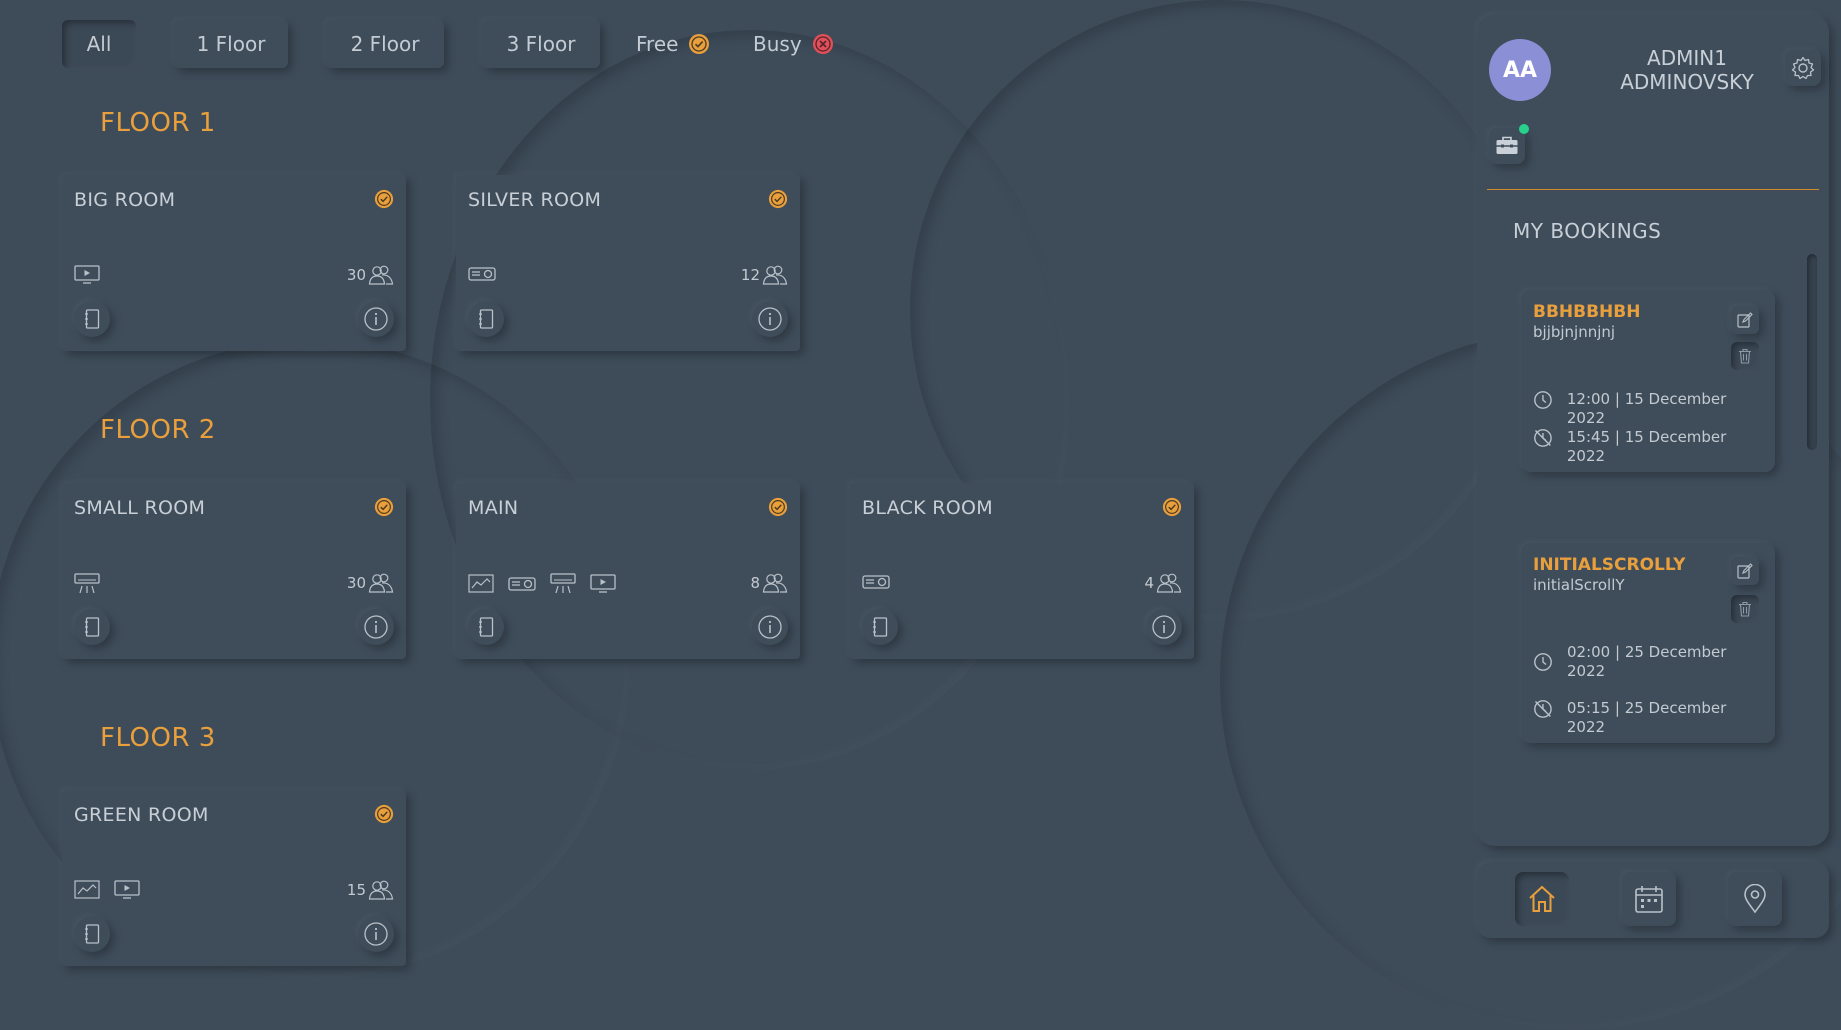 Image resolution: width=1841 pixels, height=1030 pixels. I want to click on room-card-big-room: BIG ROOM 30, so click(234, 263).